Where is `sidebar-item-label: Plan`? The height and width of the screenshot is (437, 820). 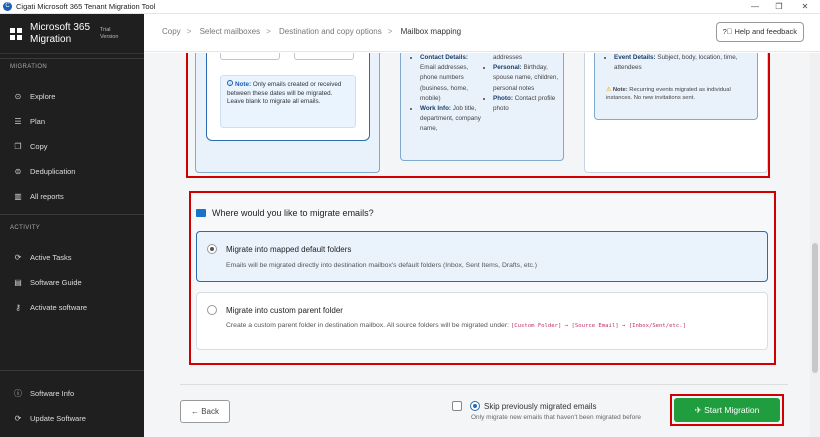 sidebar-item-label: Plan is located at coordinates (38, 121).